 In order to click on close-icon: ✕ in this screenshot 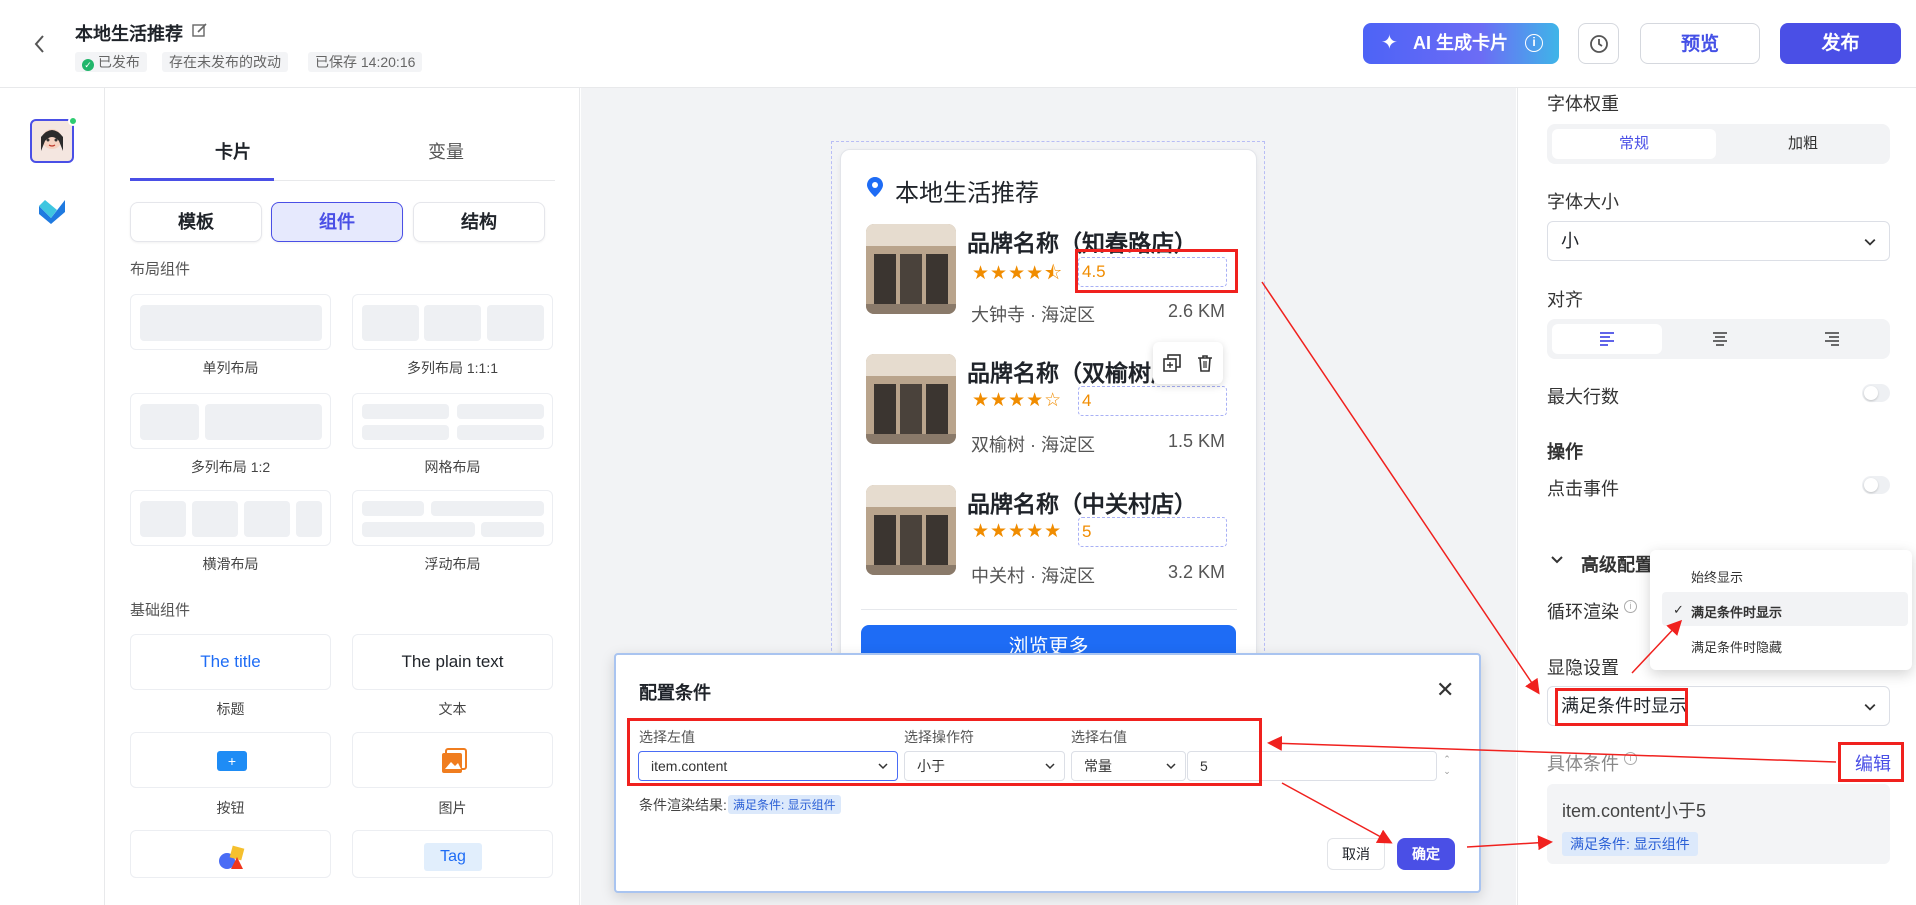, I will do `click(1445, 690)`.